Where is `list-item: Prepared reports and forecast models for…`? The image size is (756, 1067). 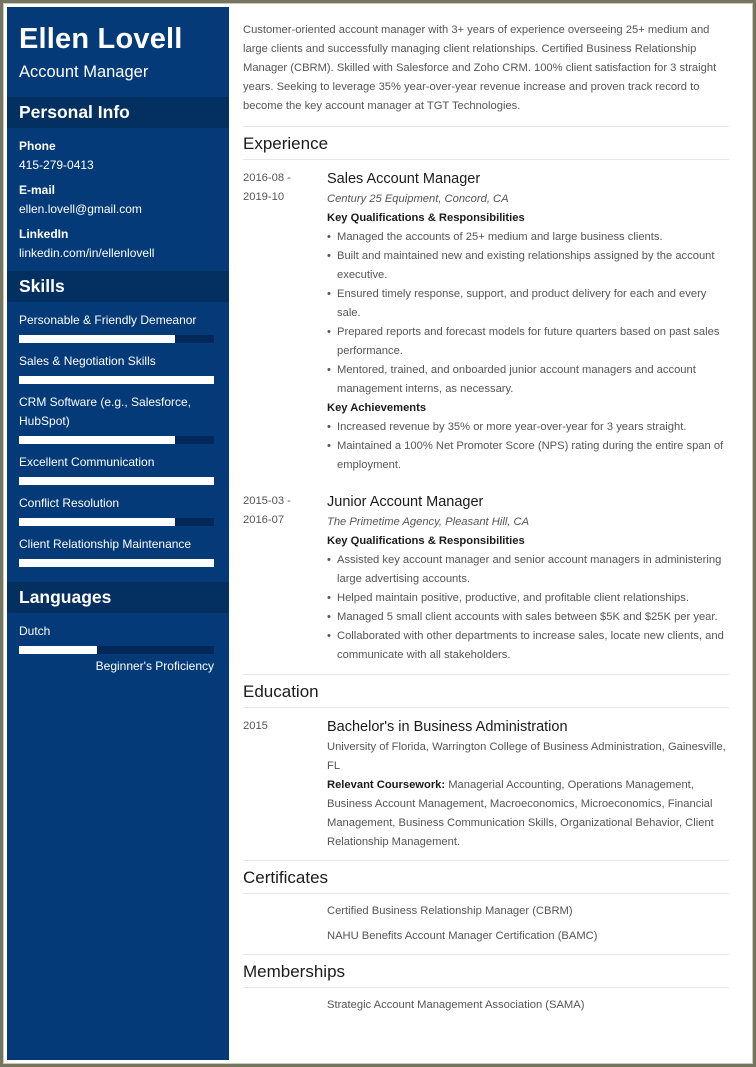 list-item: Prepared reports and forecast models for… is located at coordinates (528, 342).